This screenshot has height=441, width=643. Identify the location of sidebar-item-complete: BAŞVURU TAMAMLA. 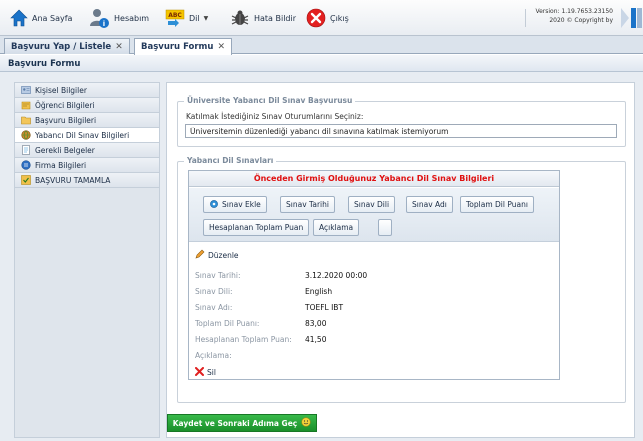
(87, 180).